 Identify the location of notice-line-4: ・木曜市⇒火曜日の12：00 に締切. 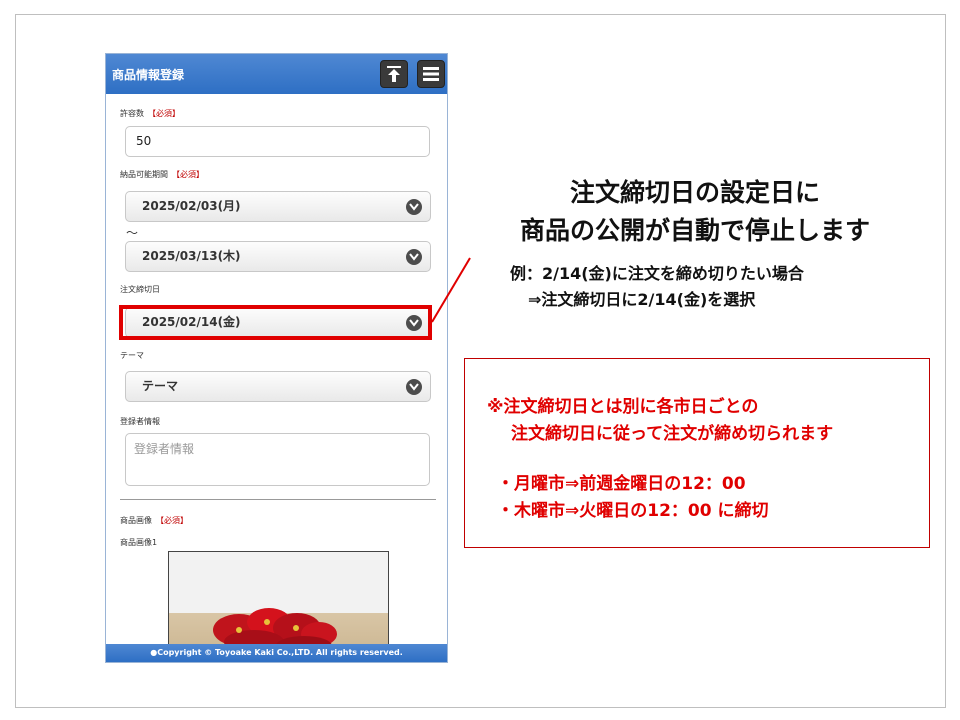
(633, 511).